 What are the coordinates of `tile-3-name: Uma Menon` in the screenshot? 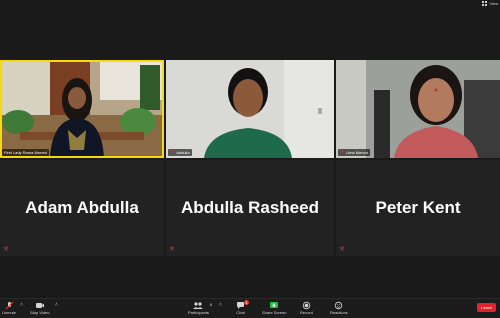 It's located at (357, 152).